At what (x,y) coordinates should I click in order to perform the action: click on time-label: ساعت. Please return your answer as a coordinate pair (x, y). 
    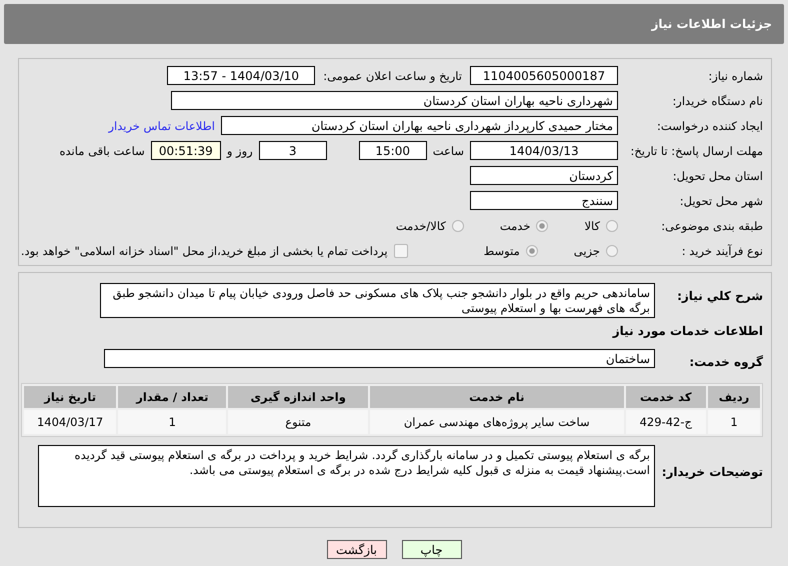
    Looking at the image, I should click on (448, 151).